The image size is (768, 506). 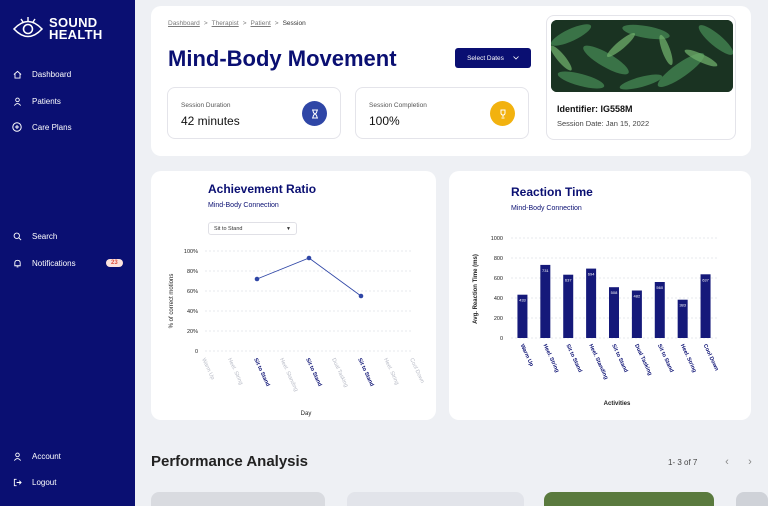 I want to click on app-logo: SOUND HEALTH, so click(x=57, y=29).